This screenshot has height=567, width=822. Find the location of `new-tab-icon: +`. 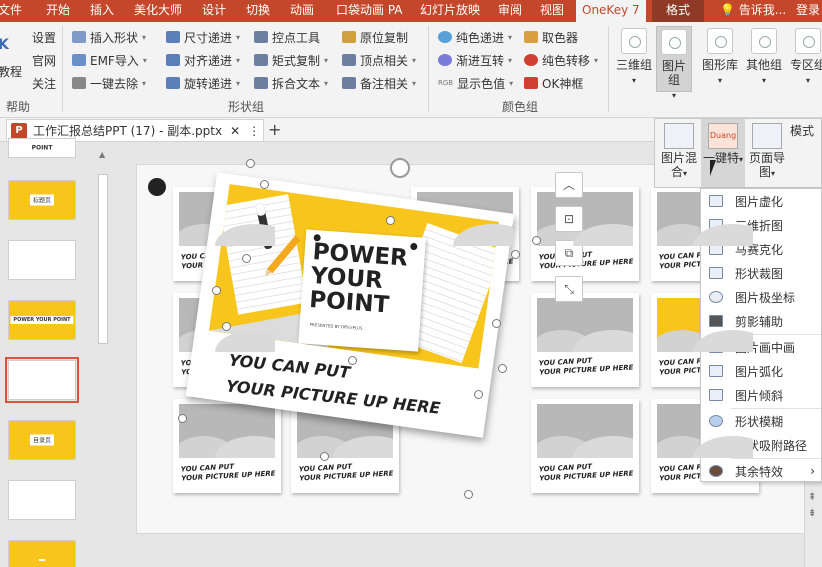

new-tab-icon: + is located at coordinates (274, 129).